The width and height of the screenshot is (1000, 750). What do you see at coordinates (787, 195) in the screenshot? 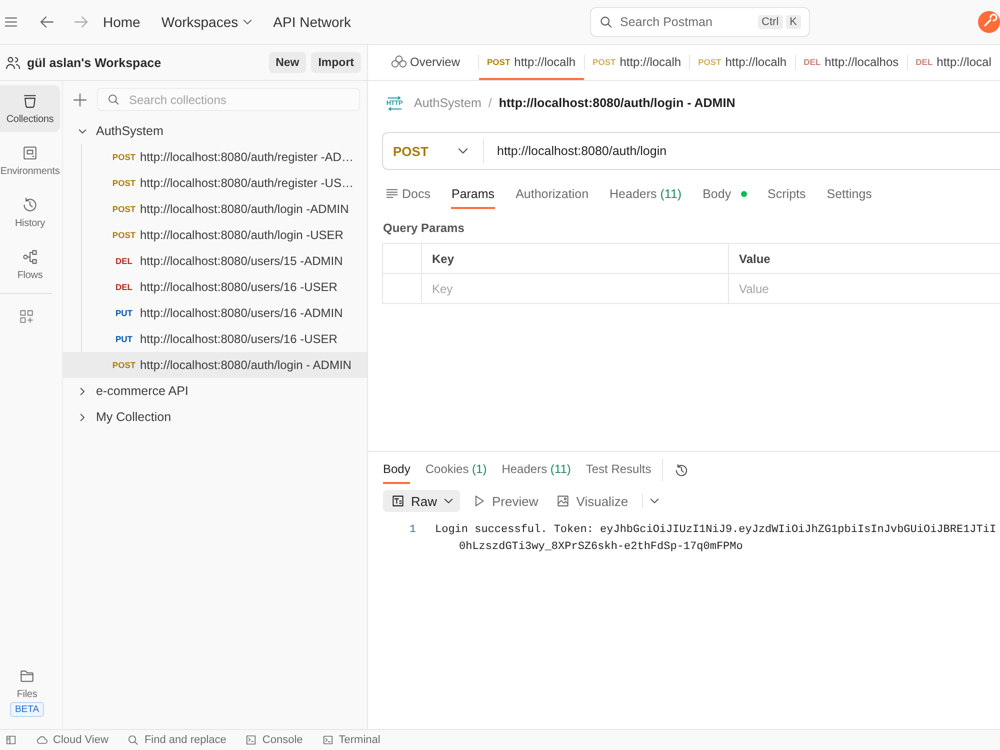
I see `request-section-tab: Scripts` at bounding box center [787, 195].